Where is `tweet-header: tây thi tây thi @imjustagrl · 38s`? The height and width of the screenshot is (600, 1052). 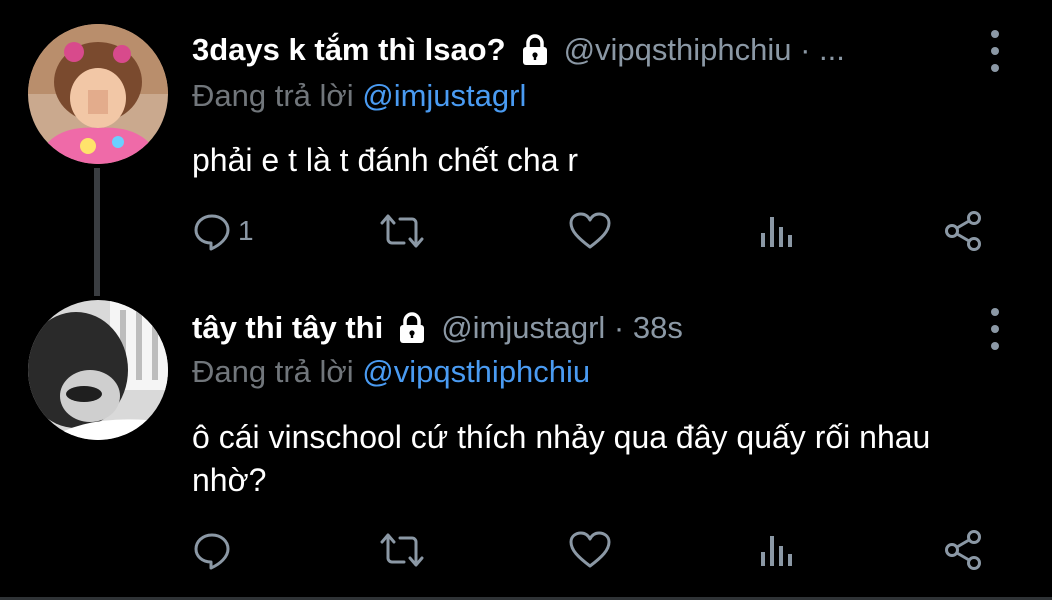 tweet-header: tây thi tây thi @imjustagrl · 38s is located at coordinates (437, 328).